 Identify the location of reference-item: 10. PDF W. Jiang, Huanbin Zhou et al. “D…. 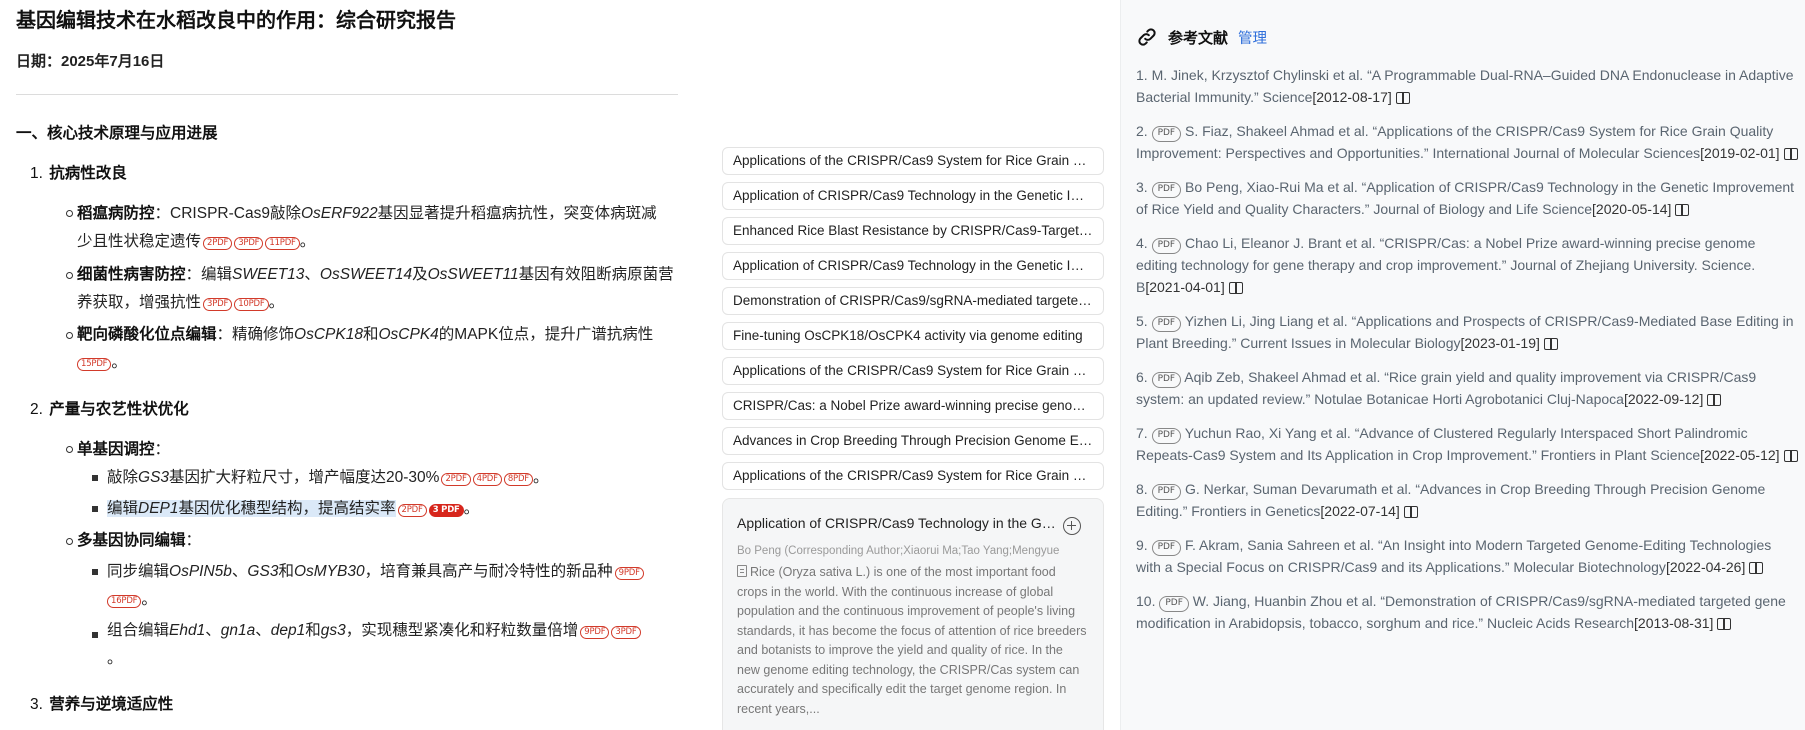
(1467, 612).